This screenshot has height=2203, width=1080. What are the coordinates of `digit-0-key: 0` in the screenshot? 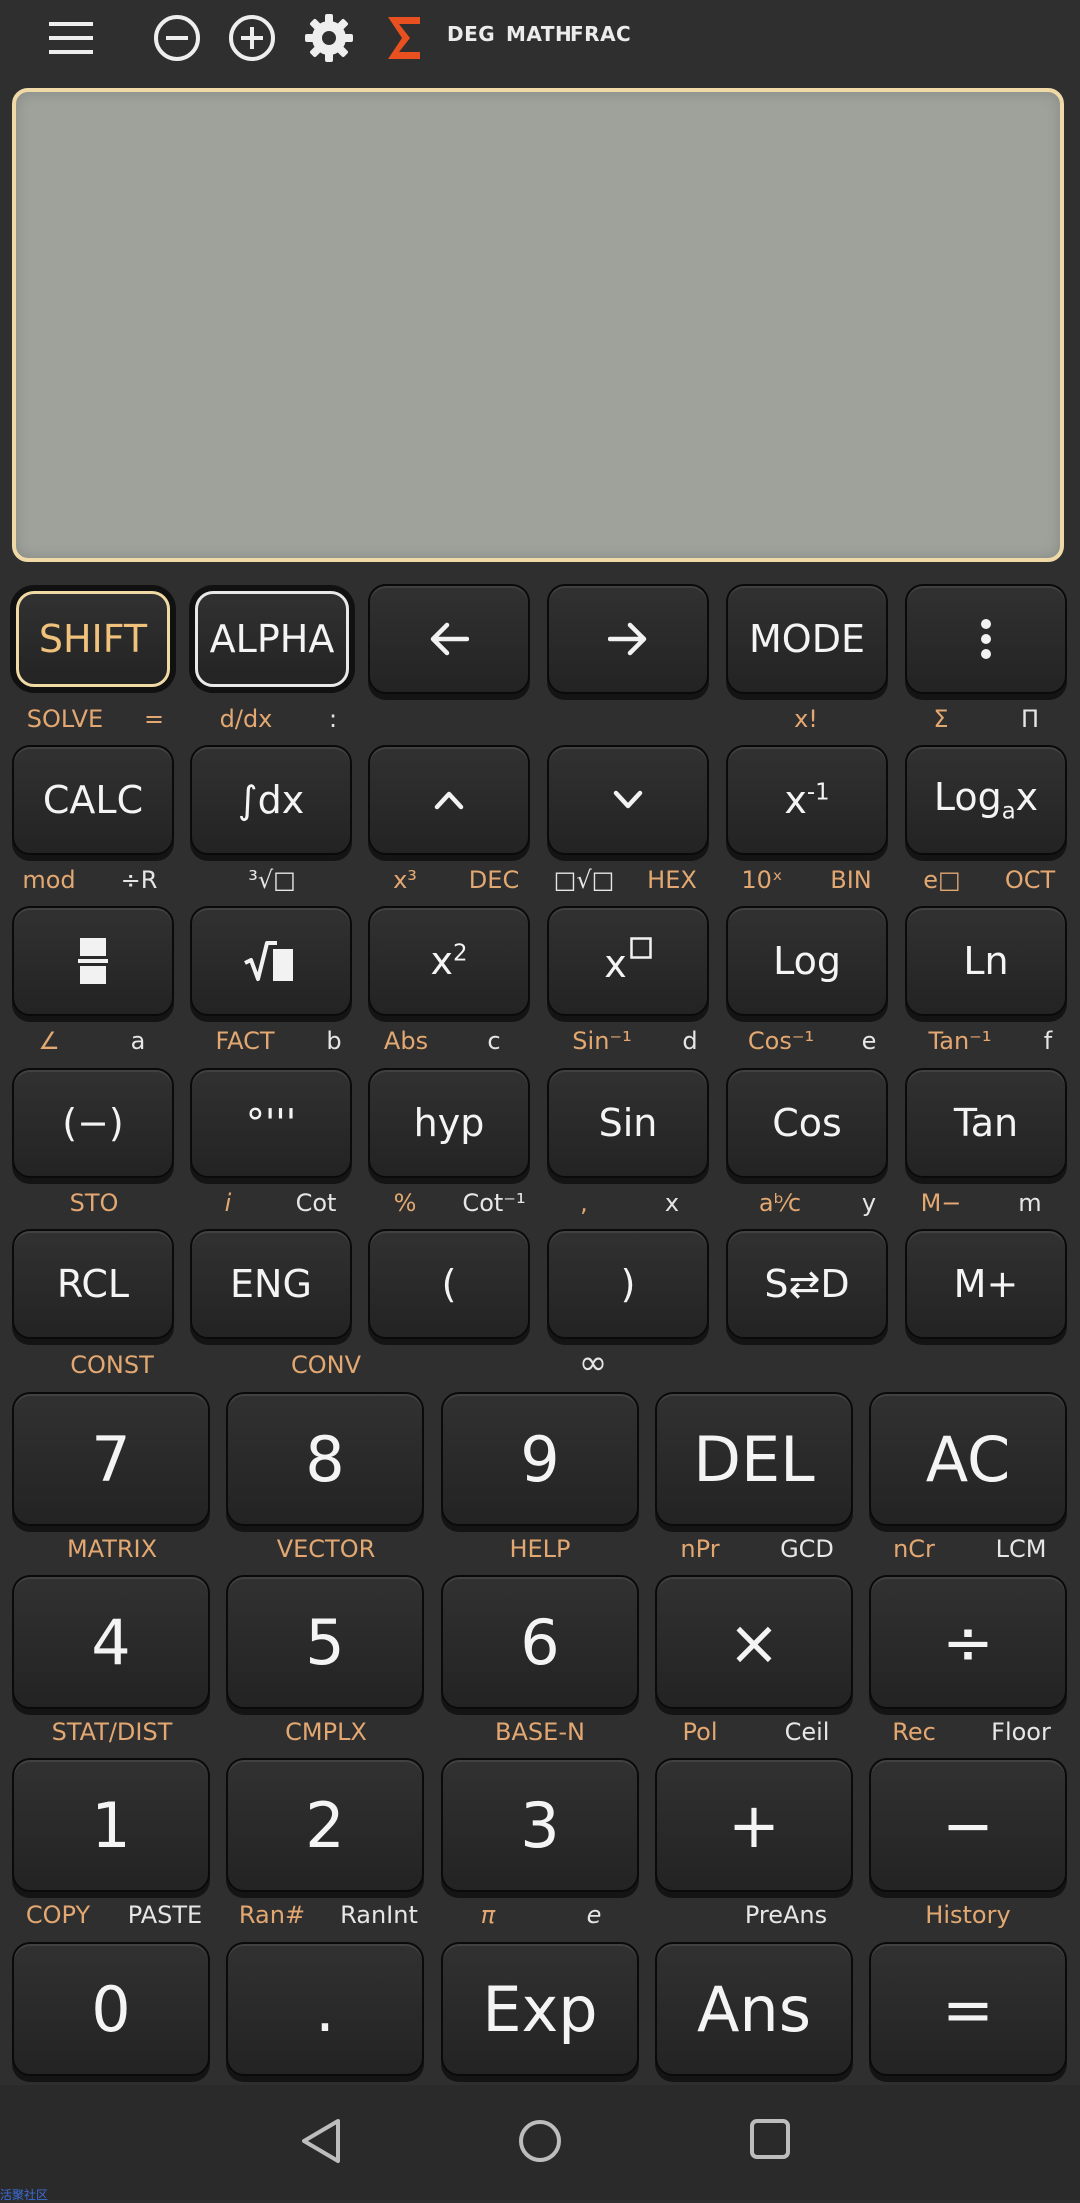 It's located at (111, 2009).